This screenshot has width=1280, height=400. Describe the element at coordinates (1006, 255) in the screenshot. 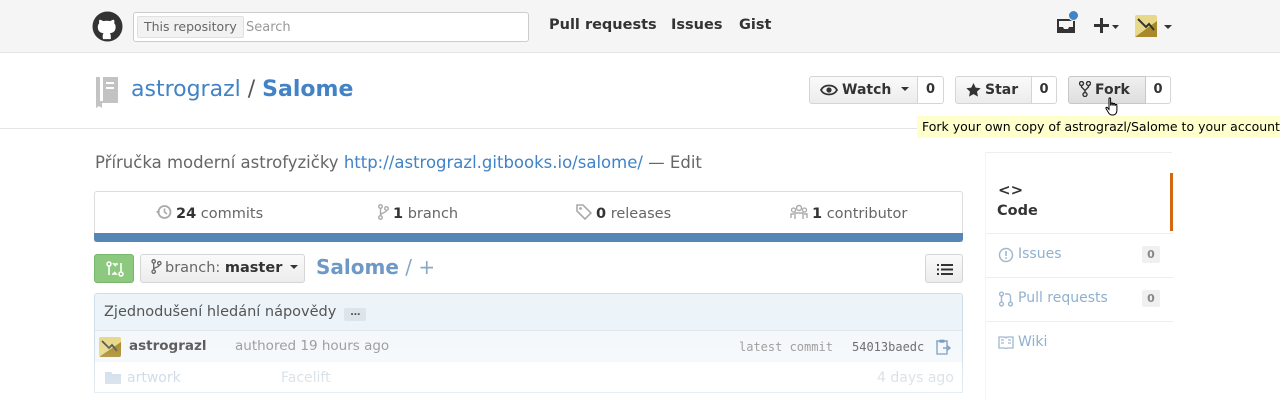

I see `issue-icon` at that location.